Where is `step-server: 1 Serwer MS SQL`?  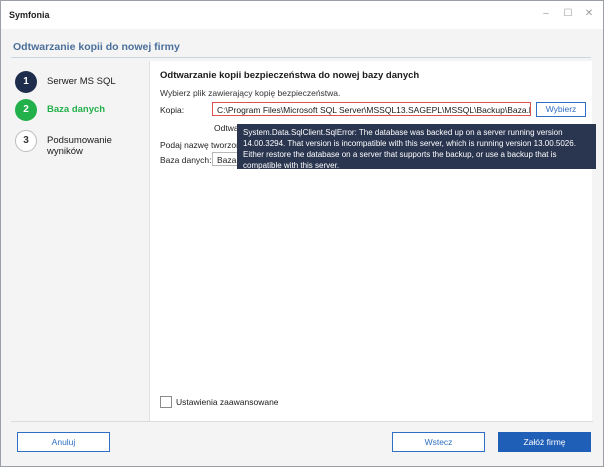 step-server: 1 Serwer MS SQL is located at coordinates (80, 81).